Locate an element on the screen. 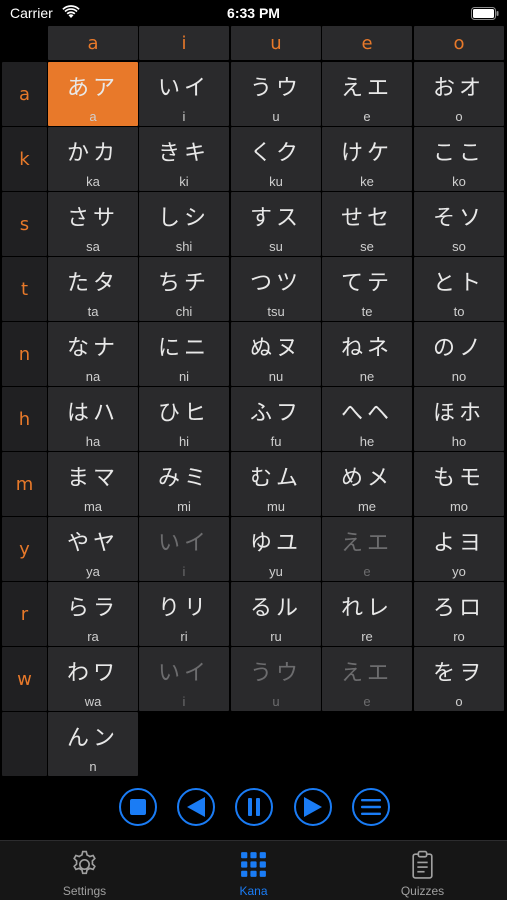 The image size is (507, 900). list-icon is located at coordinates (371, 807).